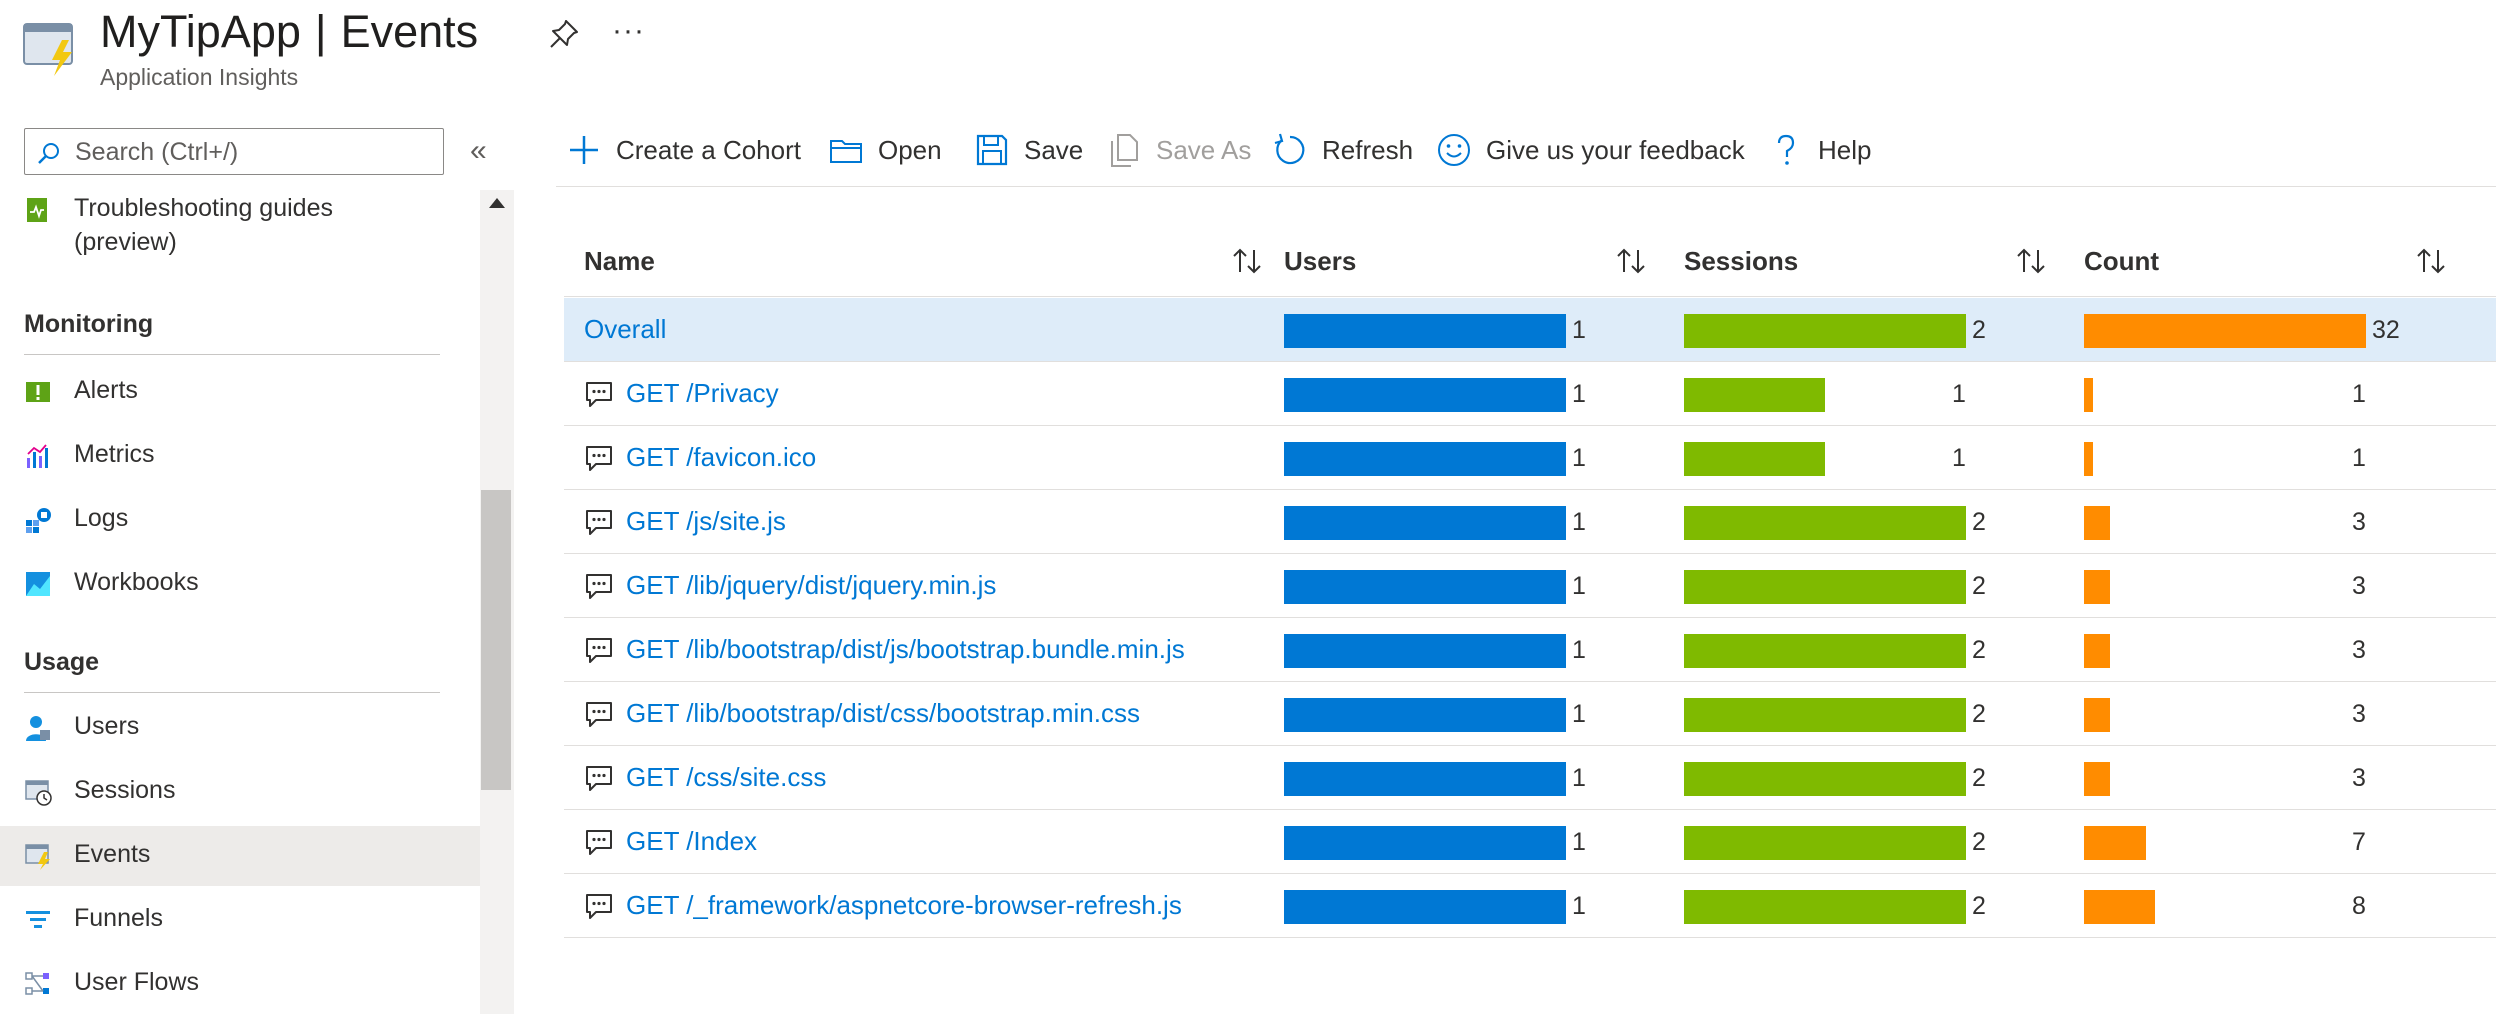 Image resolution: width=2496 pixels, height=1014 pixels. I want to click on pin-icon, so click(564, 34).